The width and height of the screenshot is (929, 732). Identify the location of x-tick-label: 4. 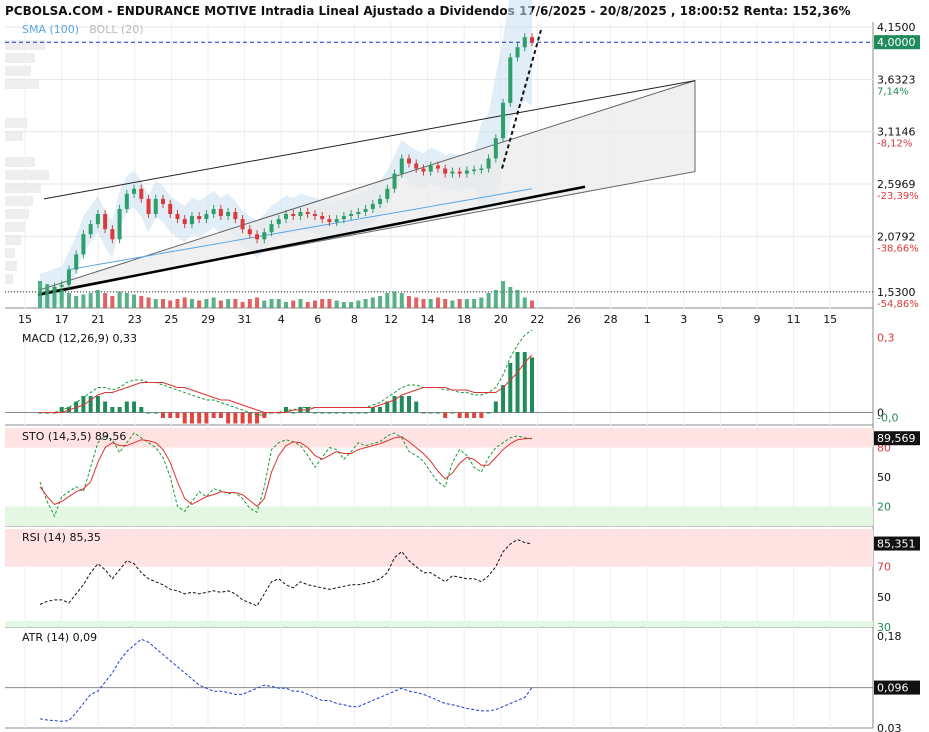
(281, 319).